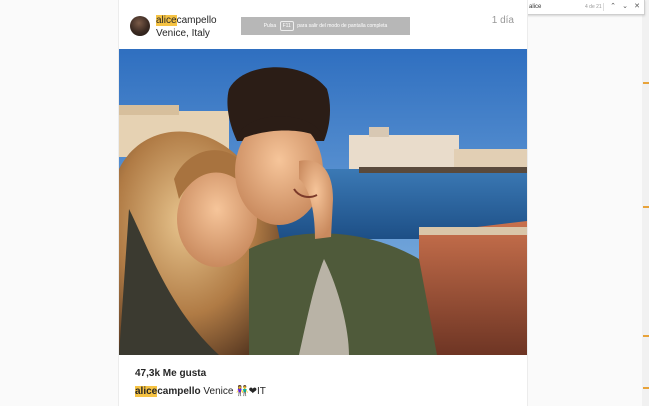 This screenshot has width=649, height=406. I want to click on chevron-up-icon: ⌃, so click(613, 7).